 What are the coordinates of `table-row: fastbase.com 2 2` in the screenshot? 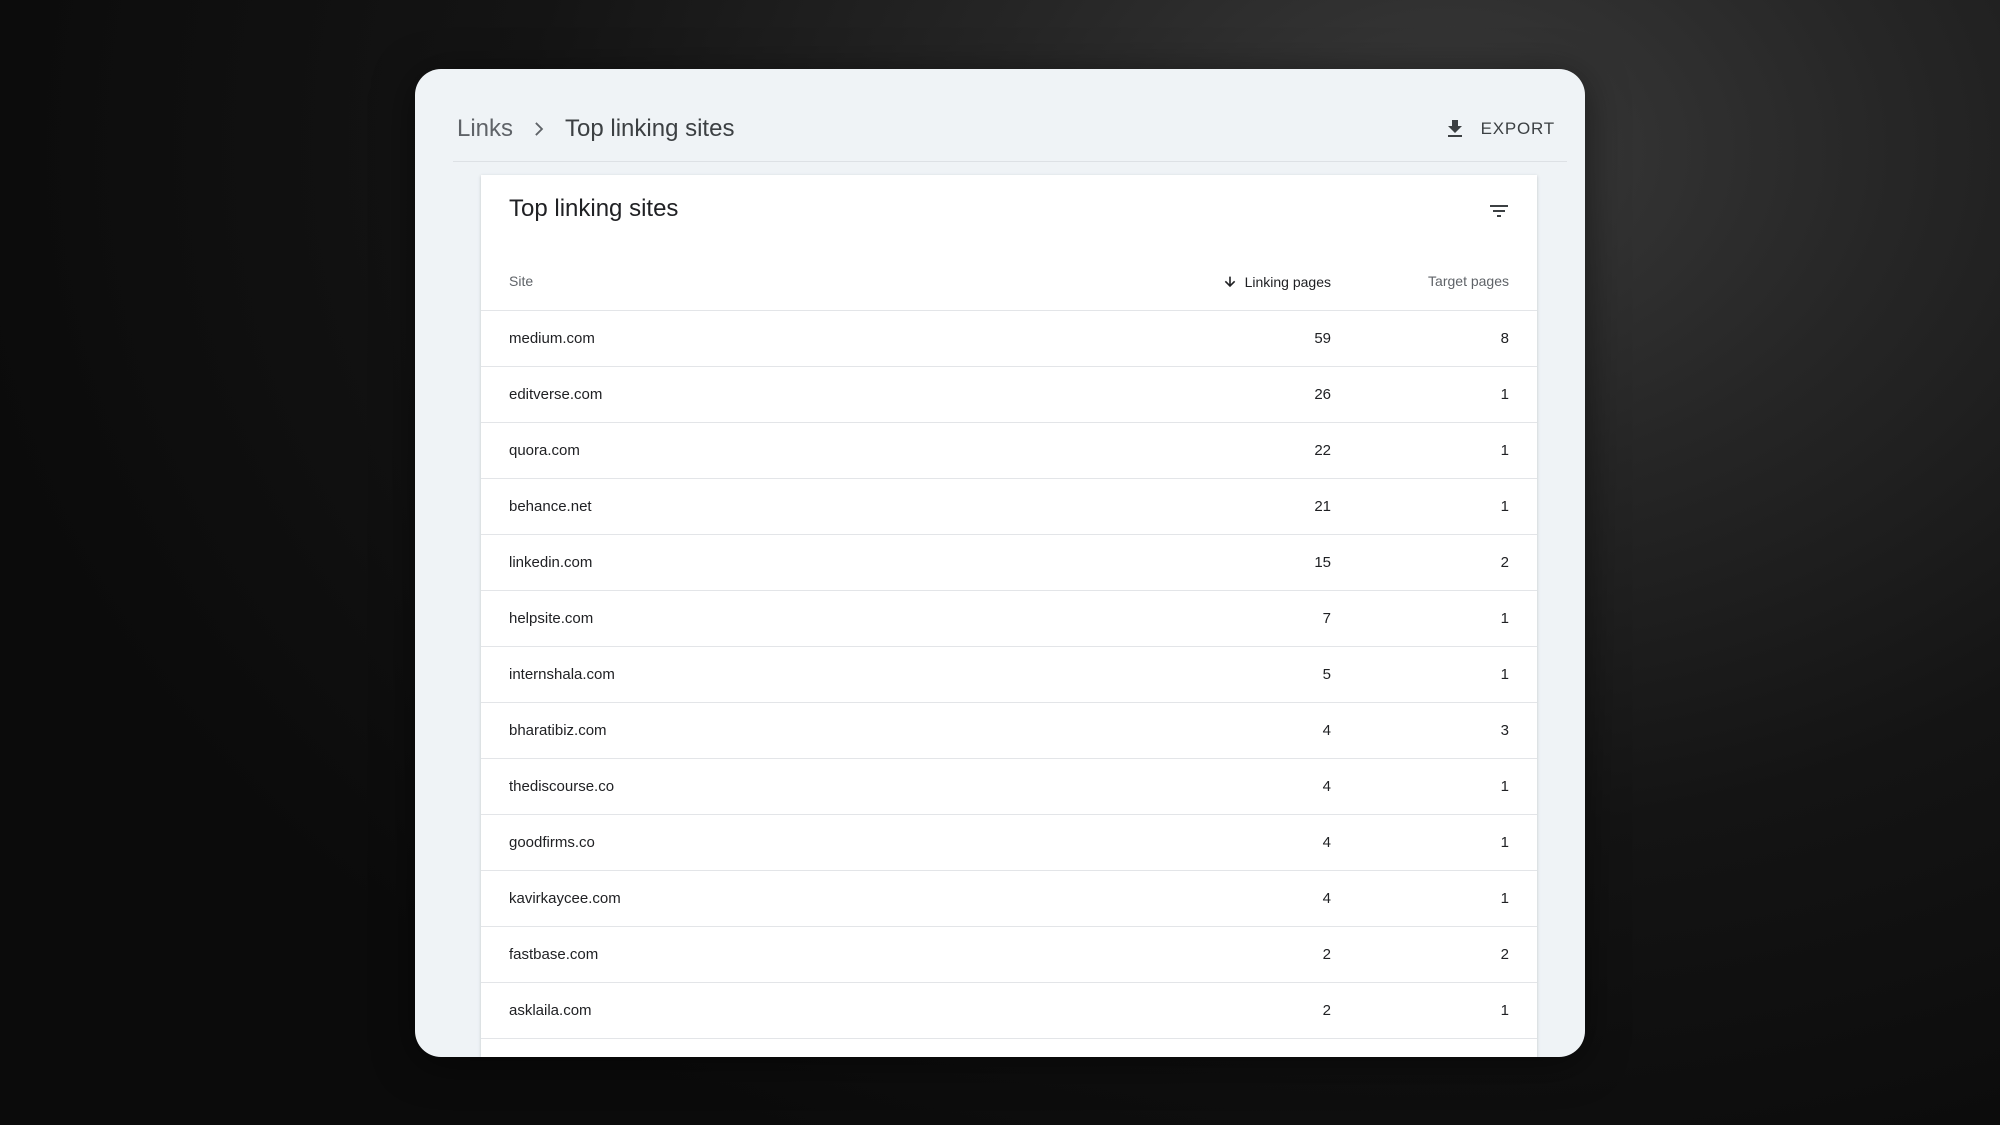 It's located at (1009, 955).